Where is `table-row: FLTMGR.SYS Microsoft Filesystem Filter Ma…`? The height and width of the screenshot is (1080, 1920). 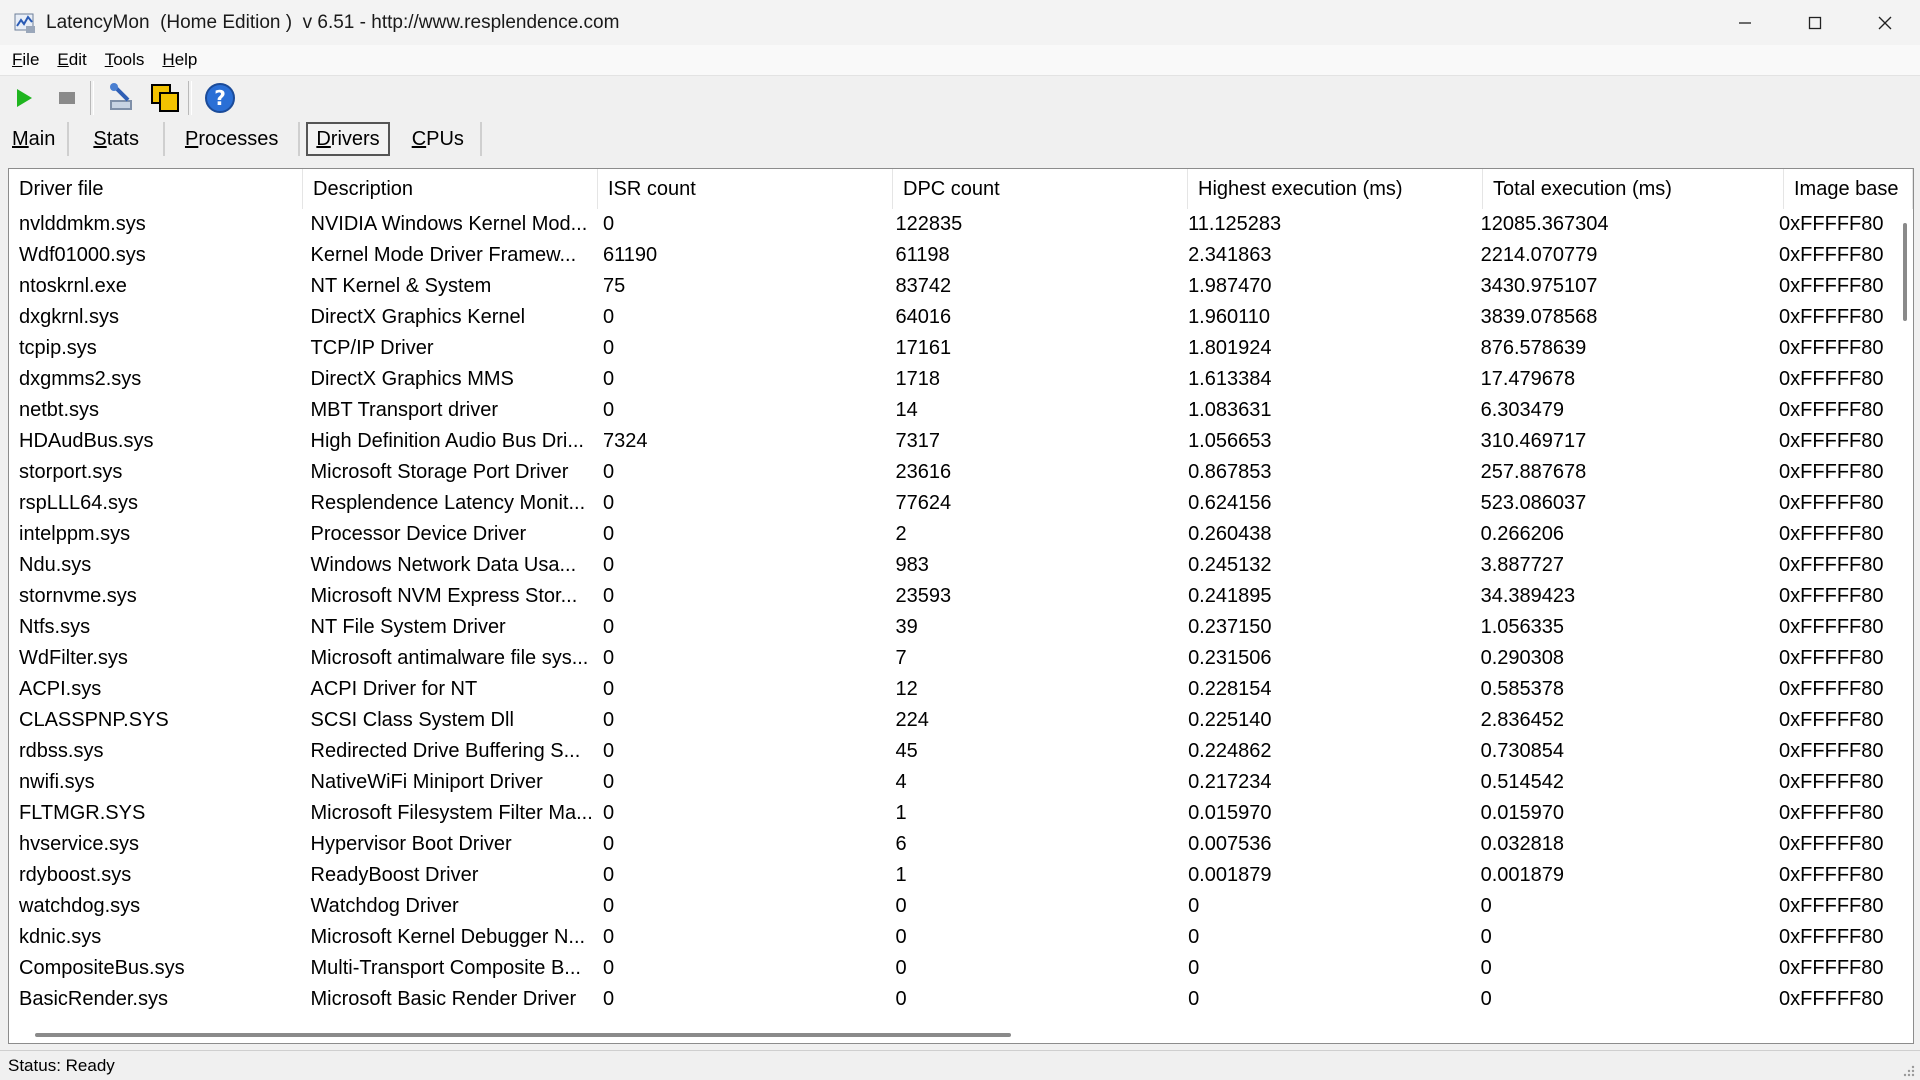 table-row: FLTMGR.SYS Microsoft Filesystem Filter Ma… is located at coordinates (953, 813).